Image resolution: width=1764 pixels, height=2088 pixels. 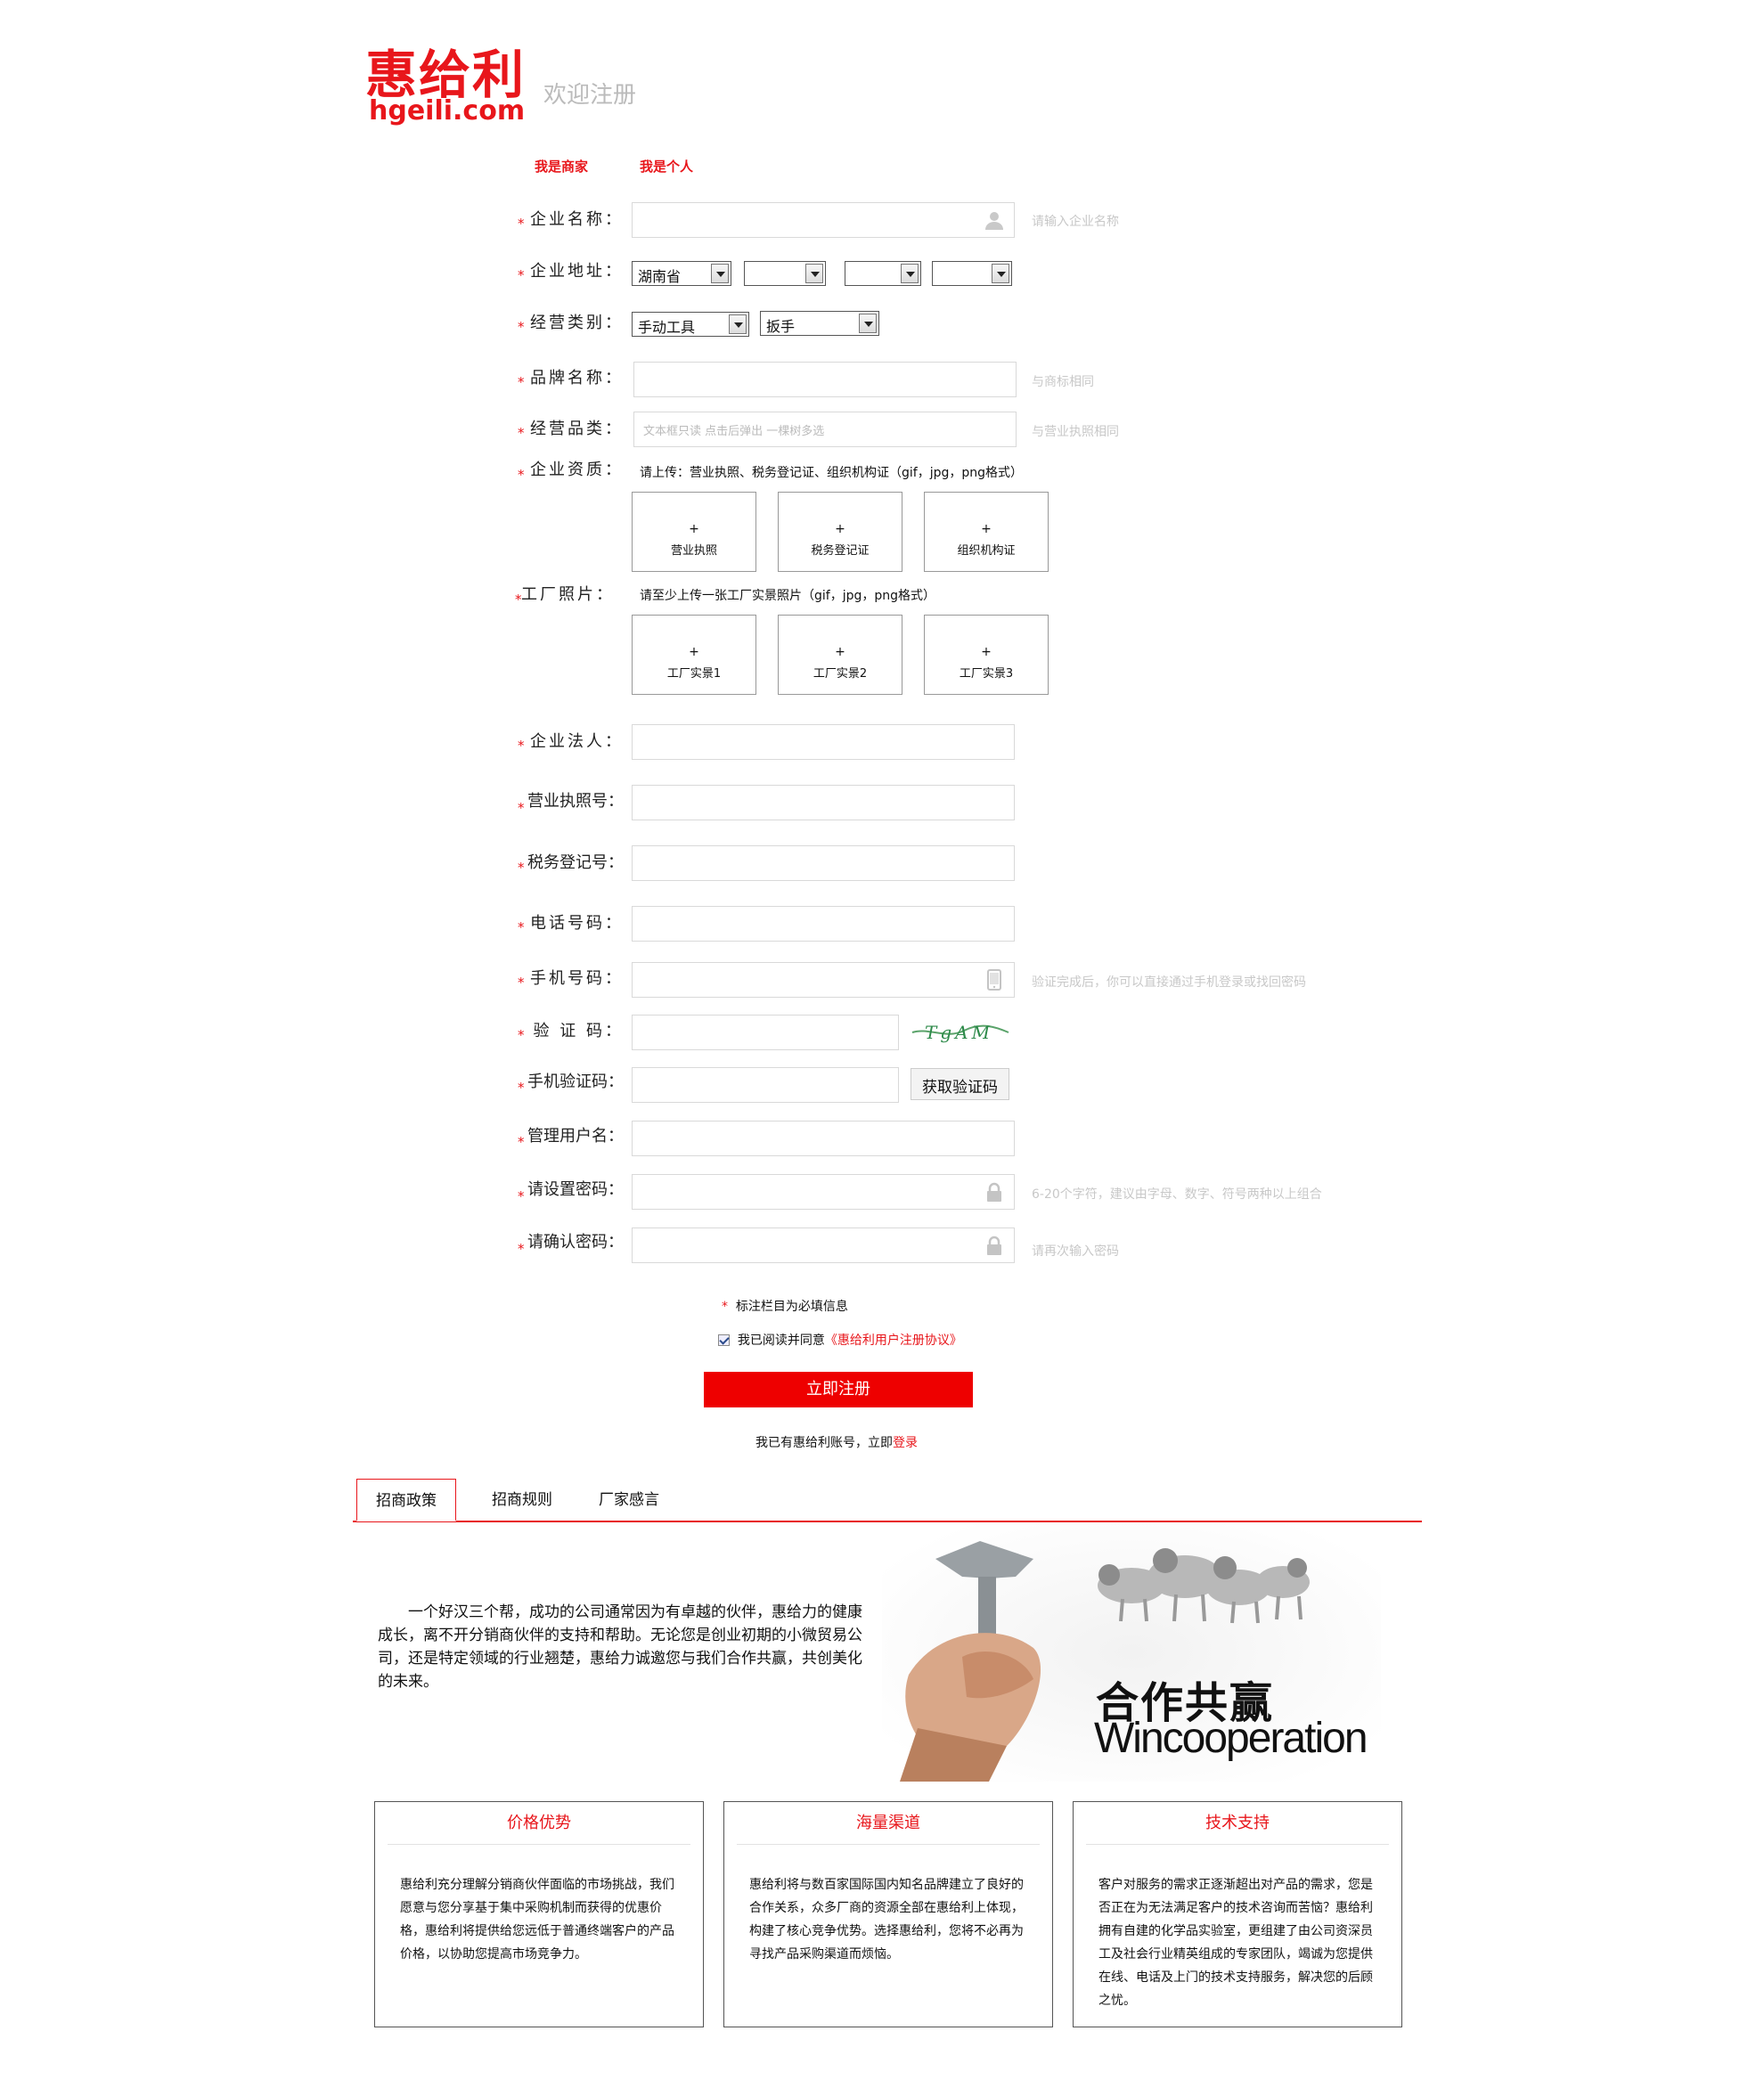 I want to click on company-name-label: 企业名称：, so click(x=577, y=219).